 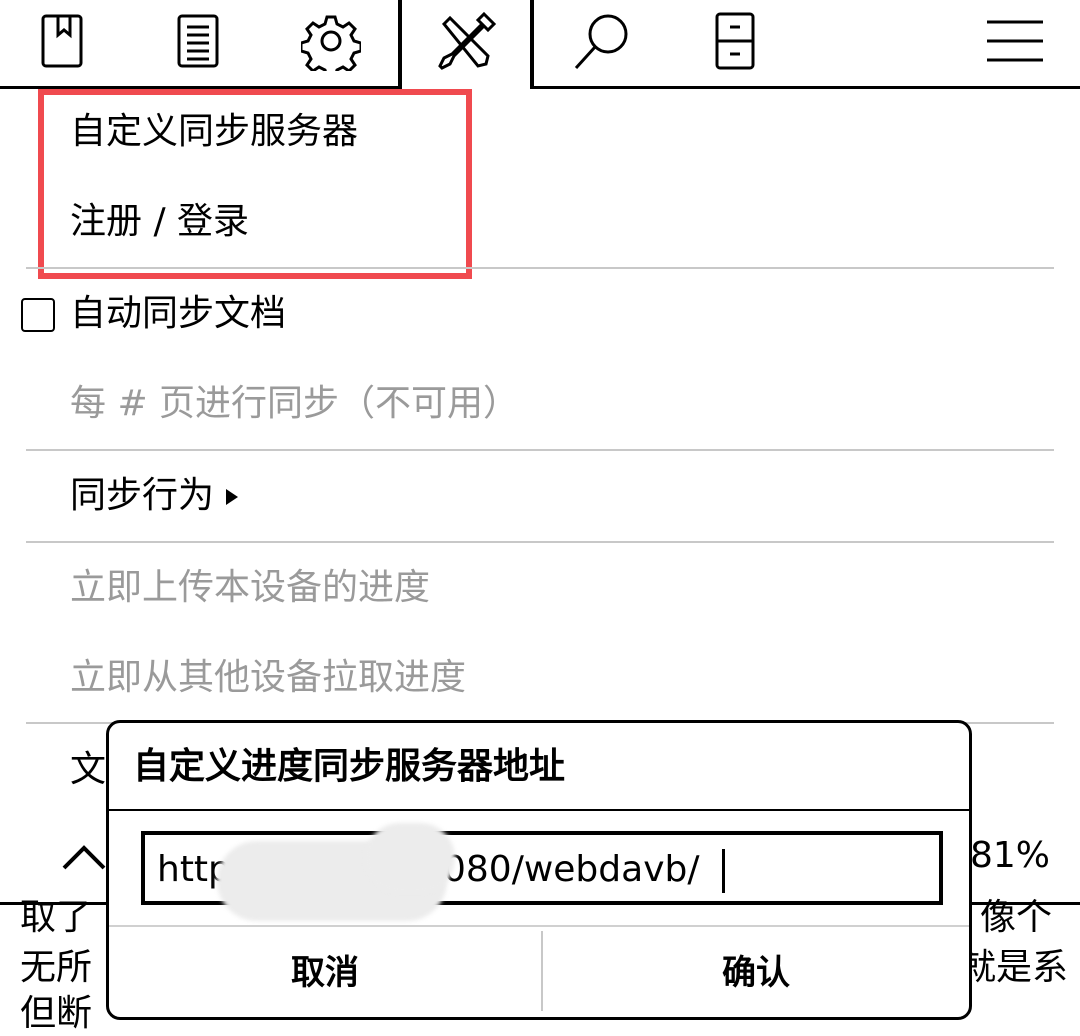 What do you see at coordinates (331, 41) in the screenshot?
I see `gear-icon` at bounding box center [331, 41].